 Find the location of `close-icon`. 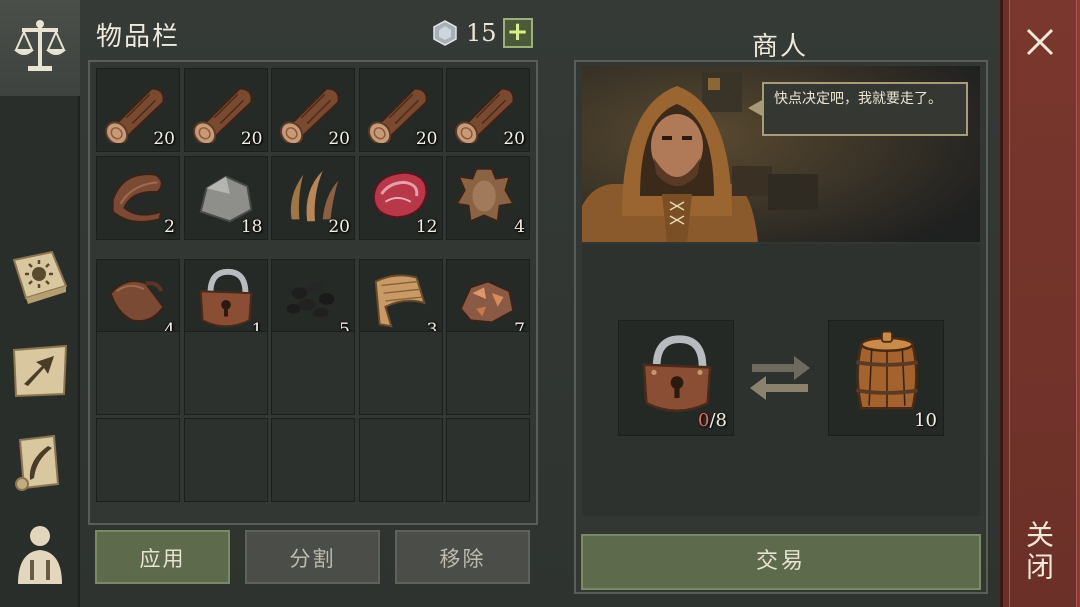

close-icon is located at coordinates (1040, 42).